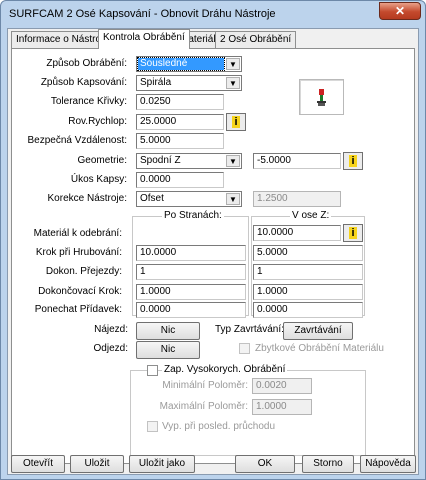 Image resolution: width=426 pixels, height=480 pixels. Describe the element at coordinates (162, 464) in the screenshot. I see `ulozit-jako-button: Uložit jako` at that location.